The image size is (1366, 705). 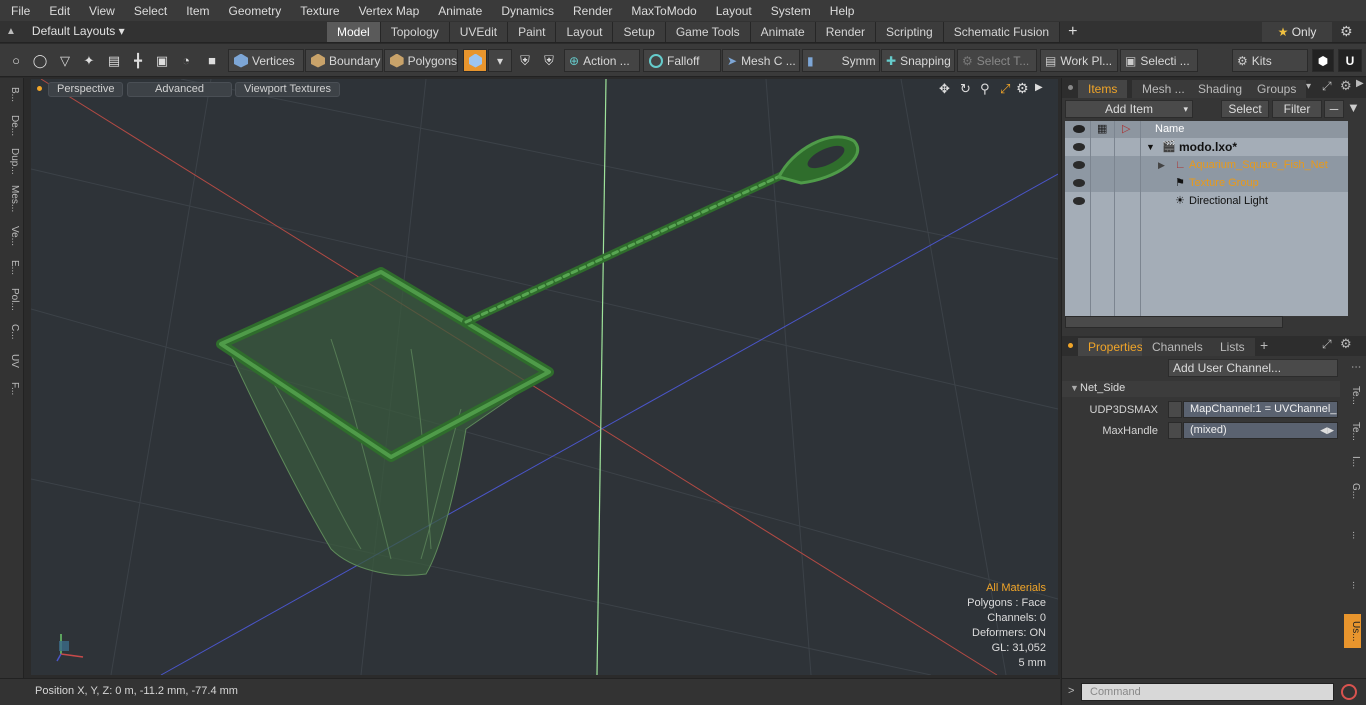 What do you see at coordinates (549, 60) in the screenshot?
I see `shield-icon: ⛨` at bounding box center [549, 60].